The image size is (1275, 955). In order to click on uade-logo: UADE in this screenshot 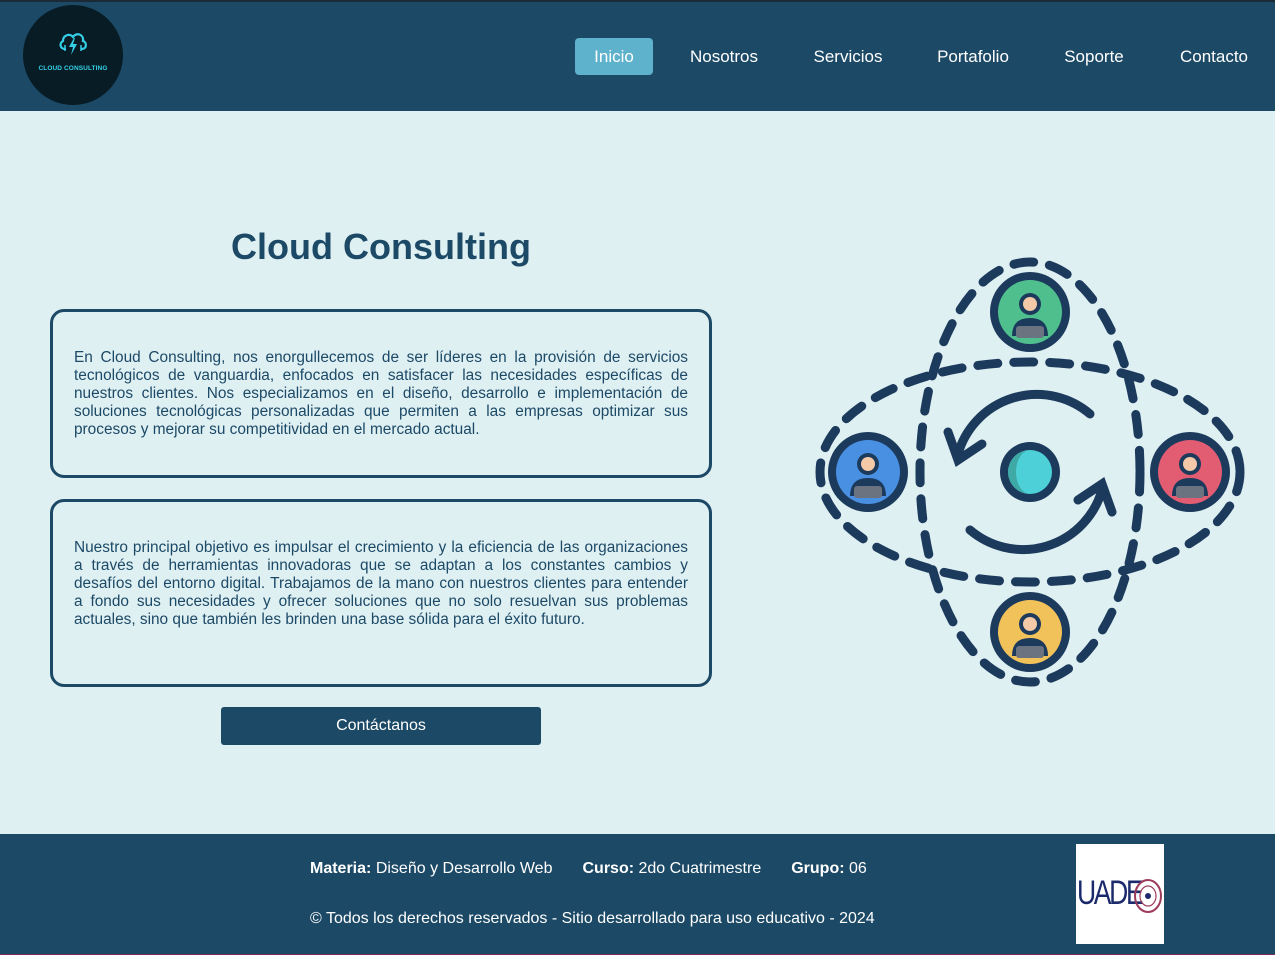, I will do `click(1120, 894)`.